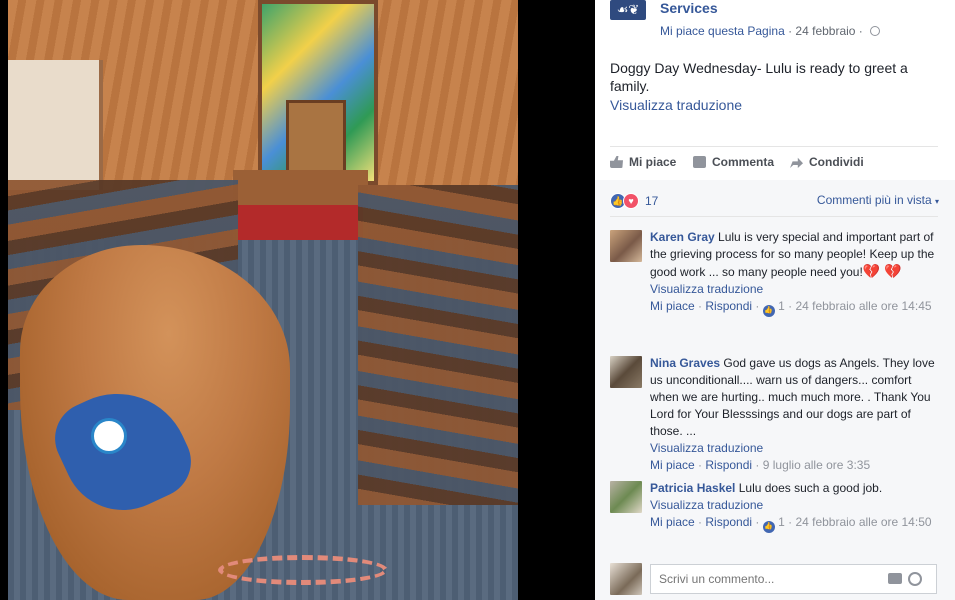  What do you see at coordinates (875, 31) in the screenshot?
I see `globe-icon` at bounding box center [875, 31].